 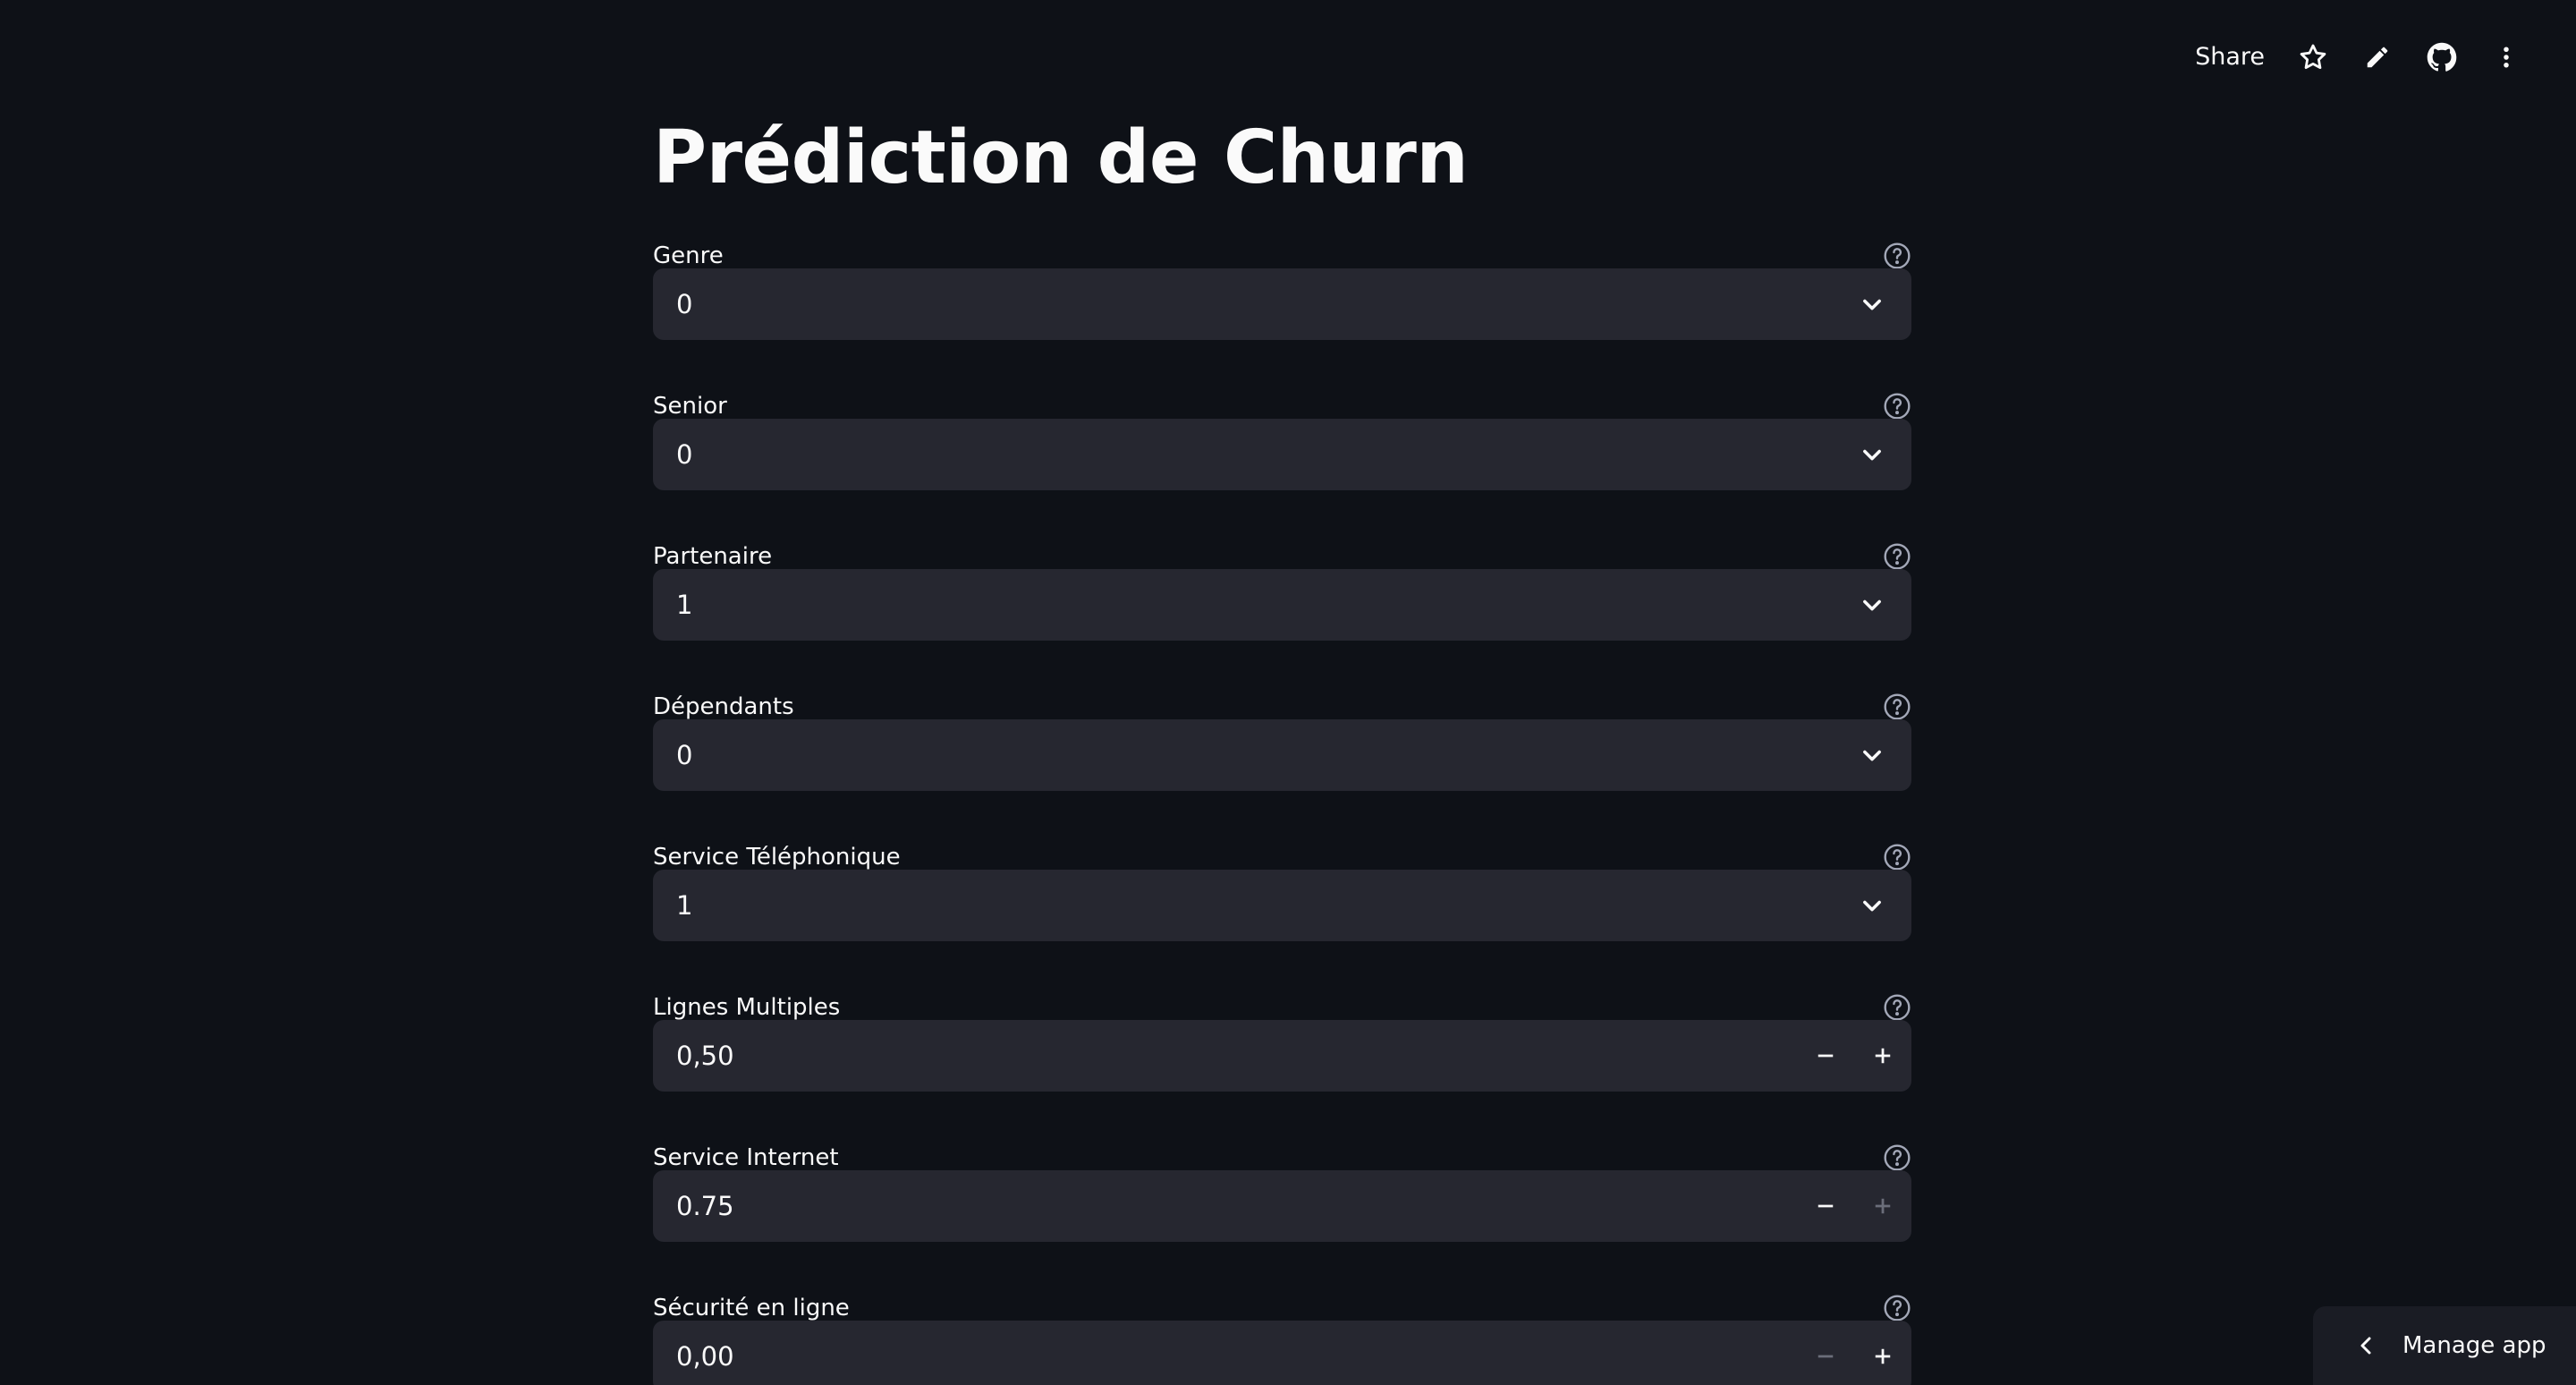 I want to click on chevron-left-icon, so click(x=2365, y=1346).